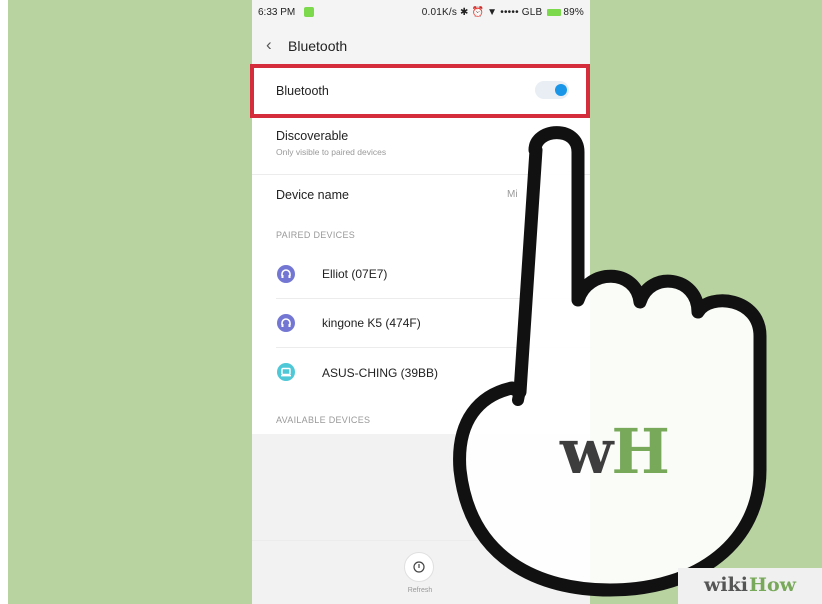 The image size is (822, 604). Describe the element at coordinates (421, 540) in the screenshot. I see `divider` at that location.